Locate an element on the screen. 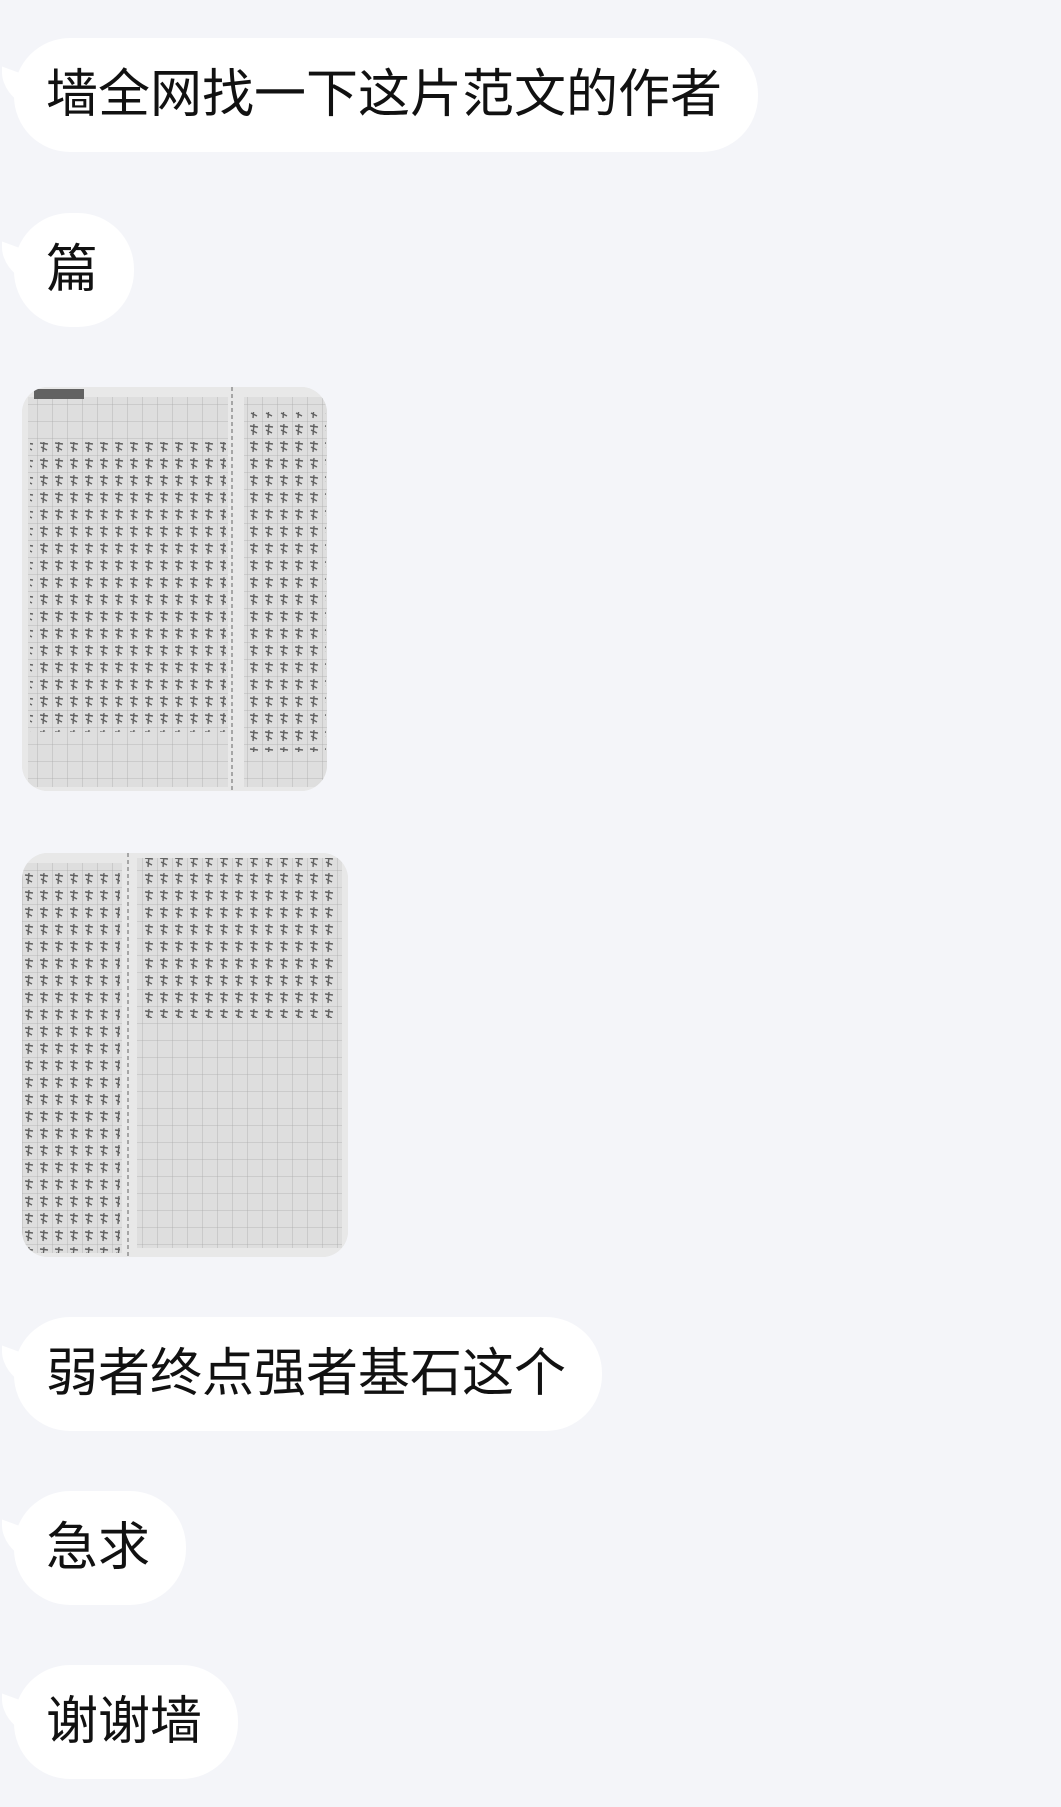  text-bubble: 急求 is located at coordinates (100, 1548).